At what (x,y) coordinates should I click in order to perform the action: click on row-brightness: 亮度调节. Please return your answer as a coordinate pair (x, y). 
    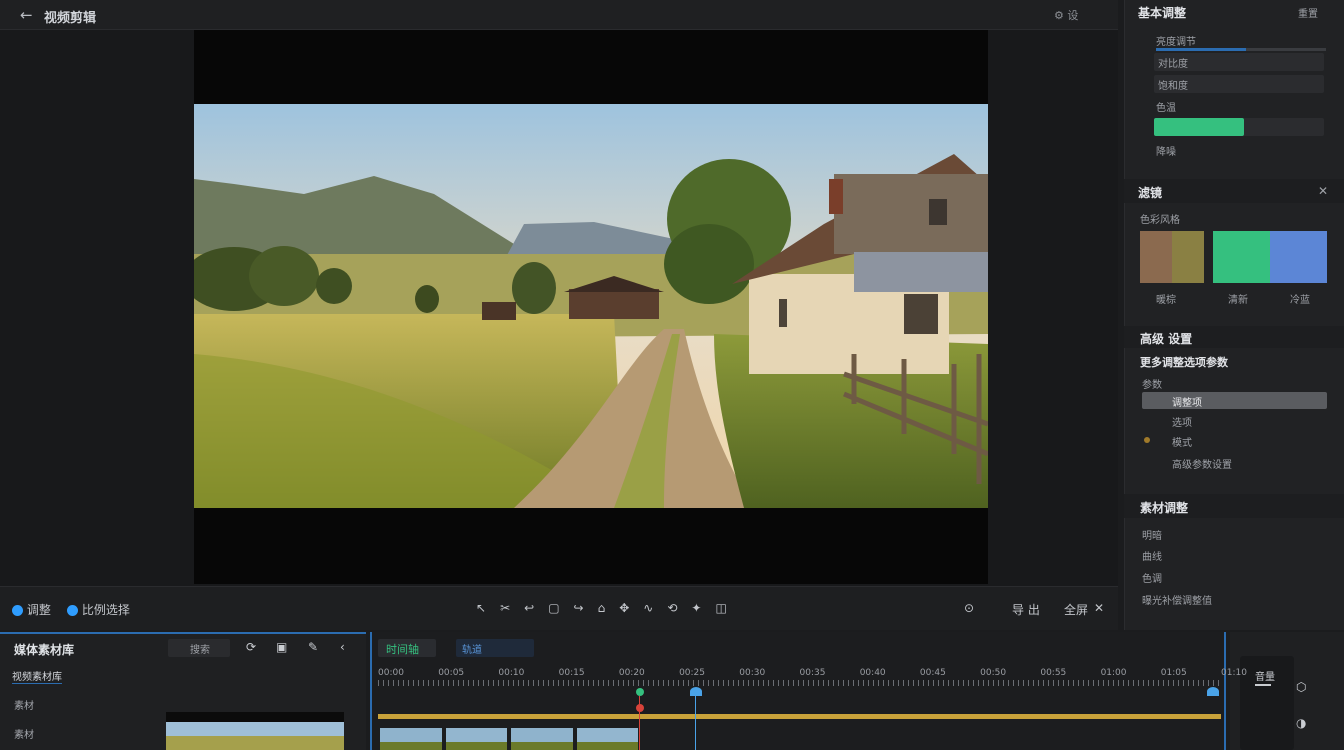
    Looking at the image, I should click on (1176, 42).